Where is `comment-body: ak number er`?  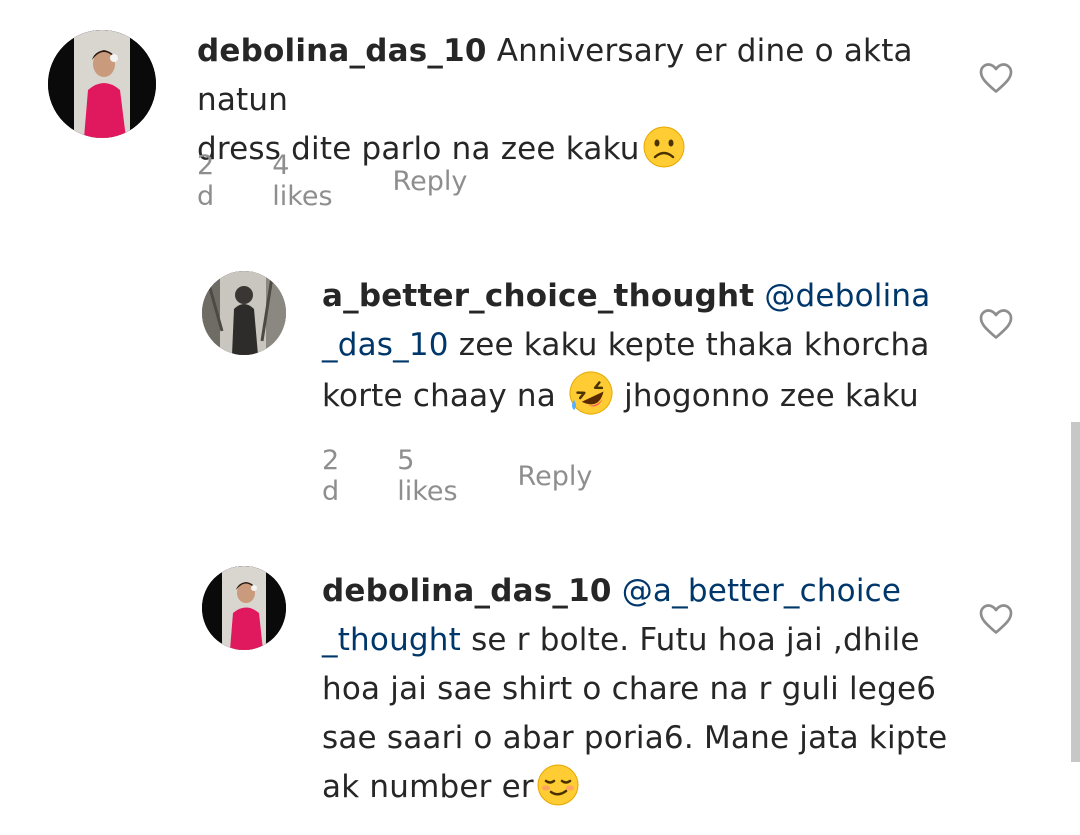
comment-body: ak number er is located at coordinates (428, 787).